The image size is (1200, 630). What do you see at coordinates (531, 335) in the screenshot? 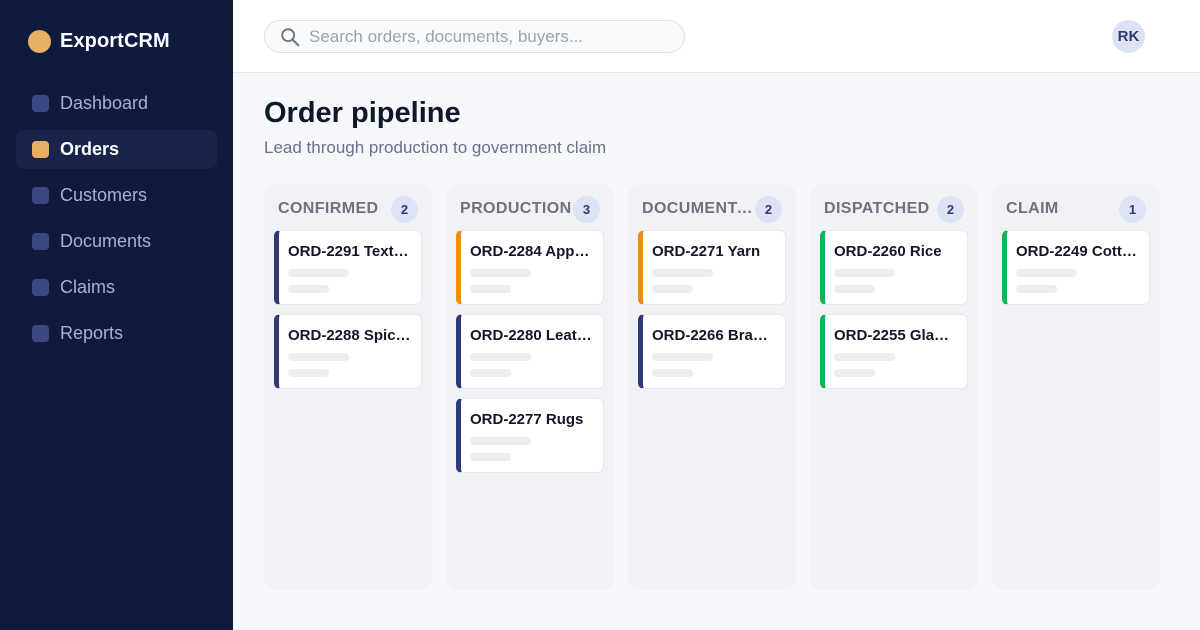
I see `order-card-title: ORD-2280 Leather` at bounding box center [531, 335].